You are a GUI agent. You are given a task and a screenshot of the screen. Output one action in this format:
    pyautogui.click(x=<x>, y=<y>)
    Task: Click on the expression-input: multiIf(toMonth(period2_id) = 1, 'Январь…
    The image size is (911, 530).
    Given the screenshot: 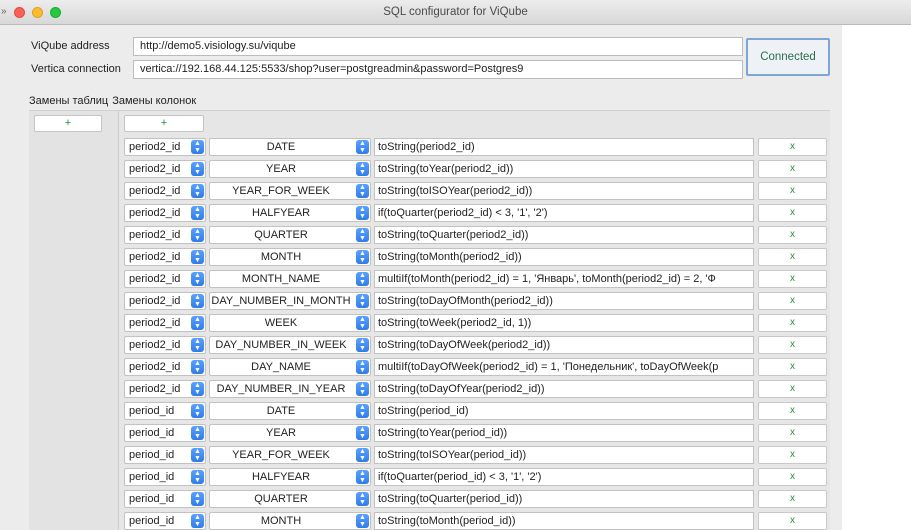 What is the action you would take?
    pyautogui.click(x=564, y=279)
    